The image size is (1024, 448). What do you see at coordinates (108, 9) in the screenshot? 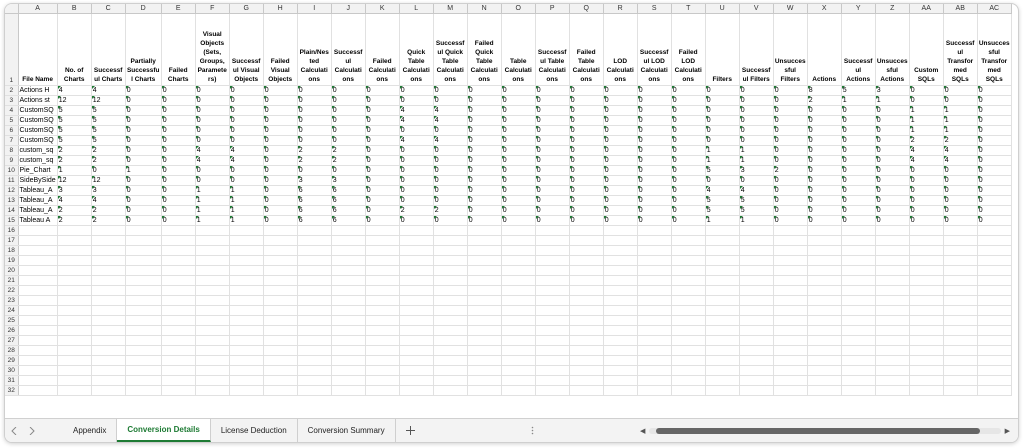
I see `column-header: C` at bounding box center [108, 9].